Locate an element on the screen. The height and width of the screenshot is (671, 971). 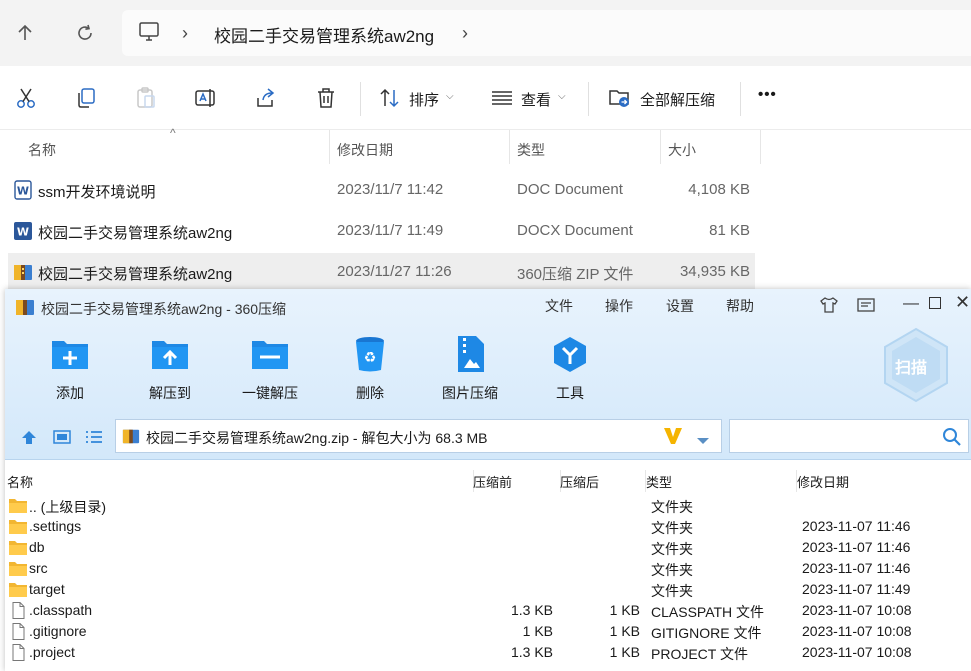
folder-icon is located at coordinates (18, 505).